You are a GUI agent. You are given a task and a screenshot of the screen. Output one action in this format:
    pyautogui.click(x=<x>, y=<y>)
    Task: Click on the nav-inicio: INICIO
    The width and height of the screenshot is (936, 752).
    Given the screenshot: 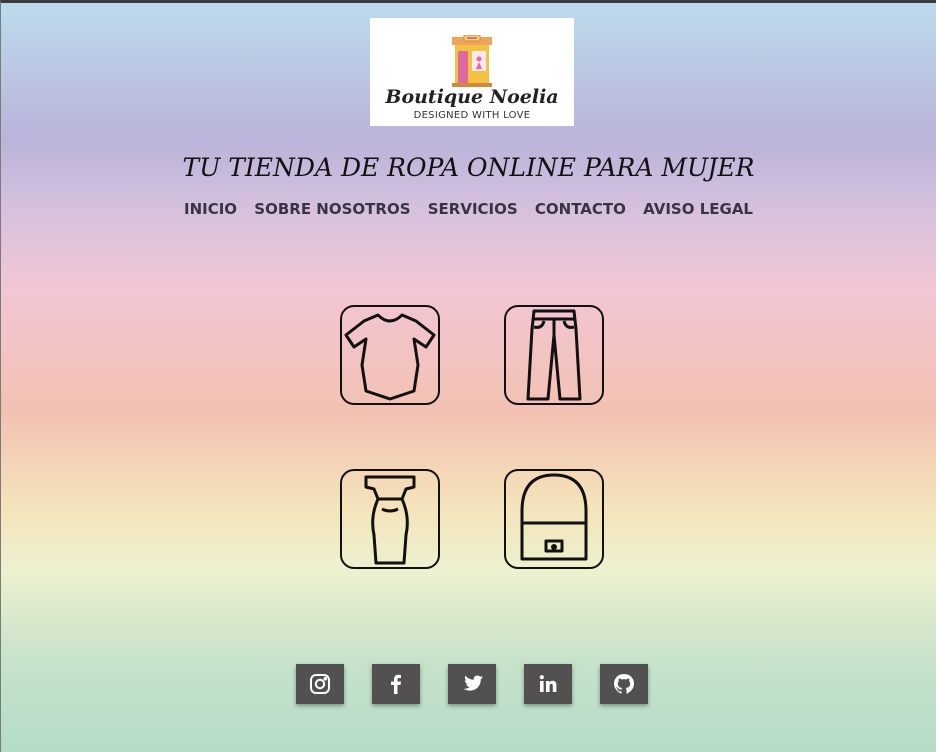 What is the action you would take?
    pyautogui.click(x=210, y=209)
    